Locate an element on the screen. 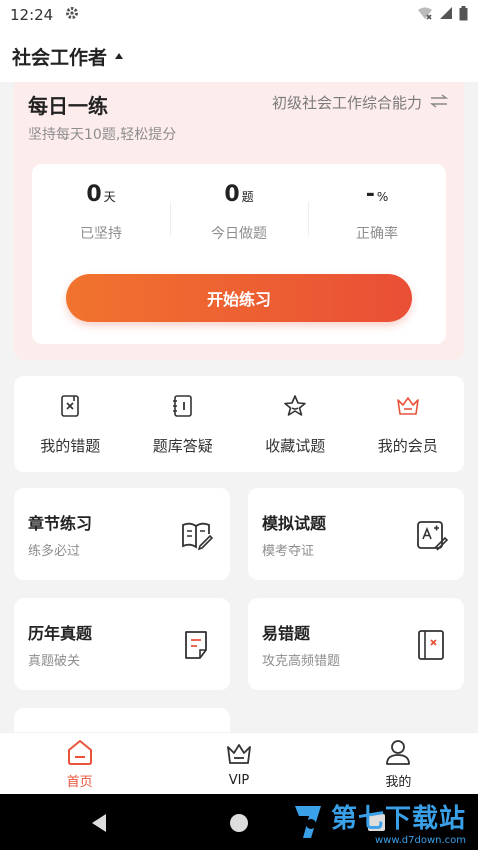  watermark-url: www.d7down.com is located at coordinates (420, 840).